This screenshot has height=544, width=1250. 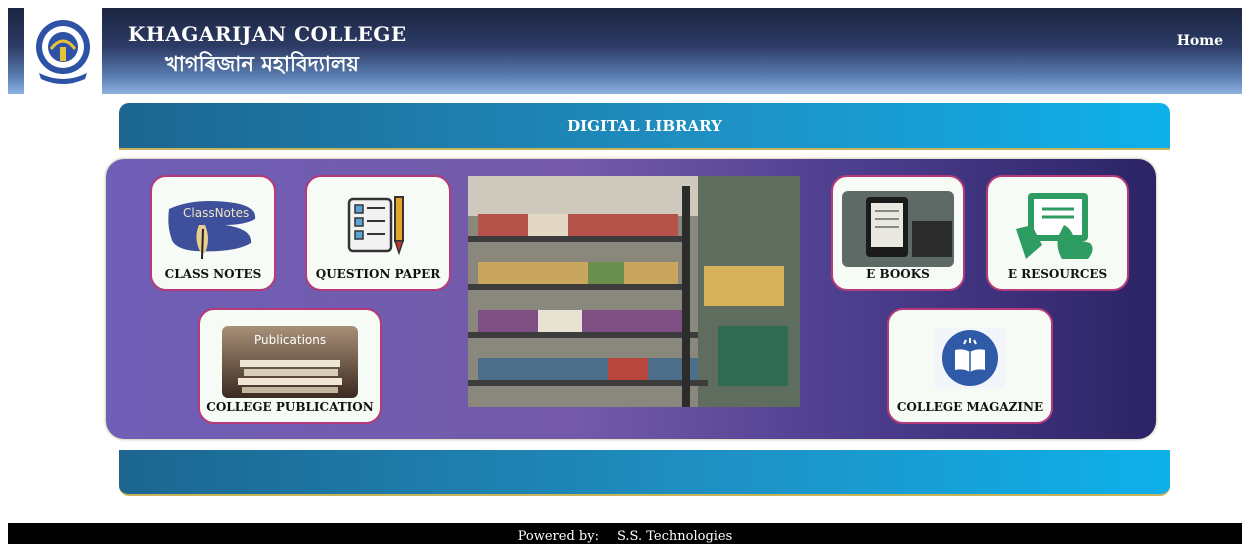 What do you see at coordinates (970, 358) in the screenshot?
I see `open-book-icon` at bounding box center [970, 358].